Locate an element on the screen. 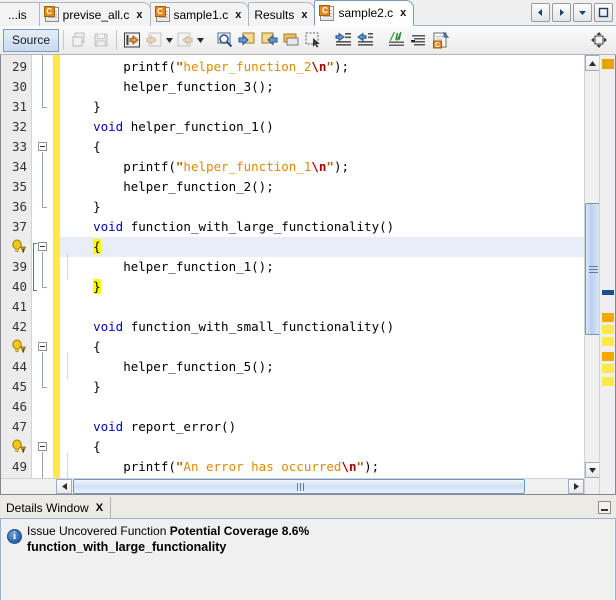 The width and height of the screenshot is (616, 600). issue-overview-marker-bar is located at coordinates (607, 274).